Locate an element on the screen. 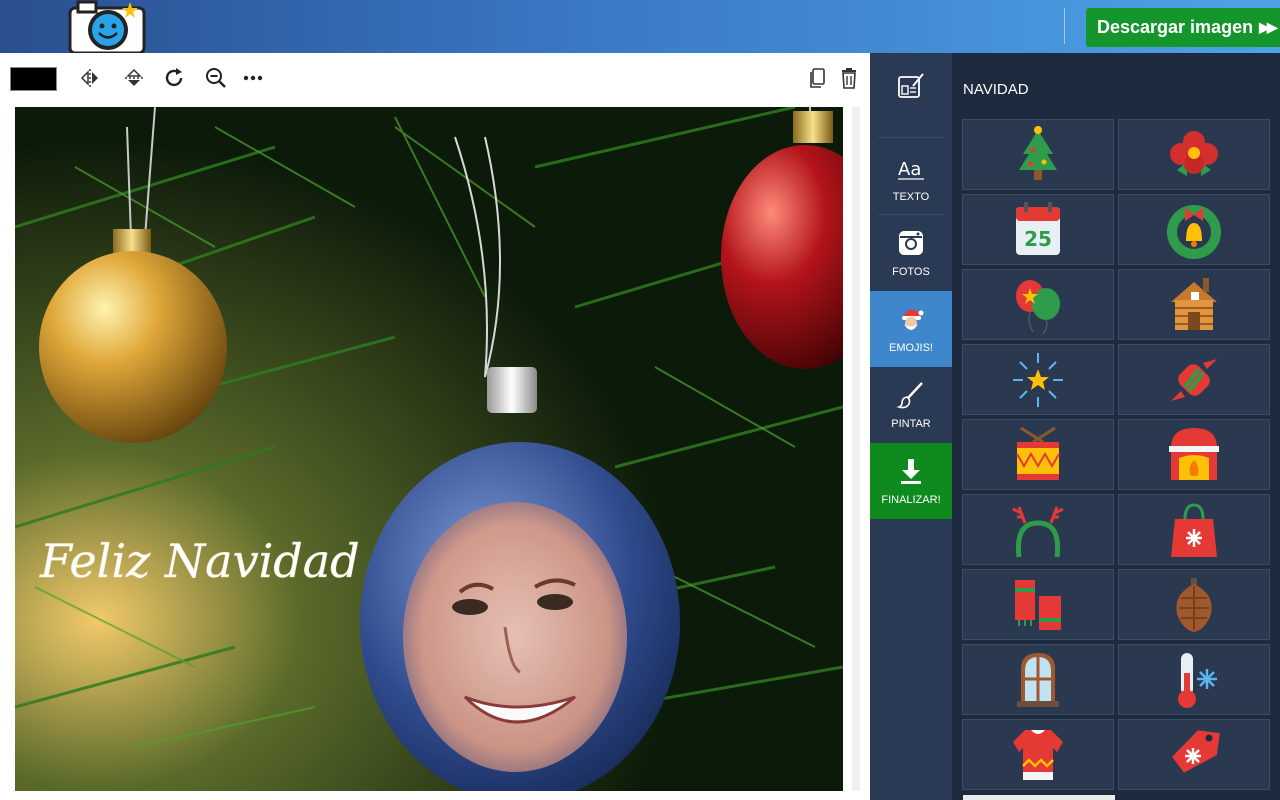 The height and width of the screenshot is (800, 1280). calendar-25-icon: 25 is located at coordinates (1038, 229).